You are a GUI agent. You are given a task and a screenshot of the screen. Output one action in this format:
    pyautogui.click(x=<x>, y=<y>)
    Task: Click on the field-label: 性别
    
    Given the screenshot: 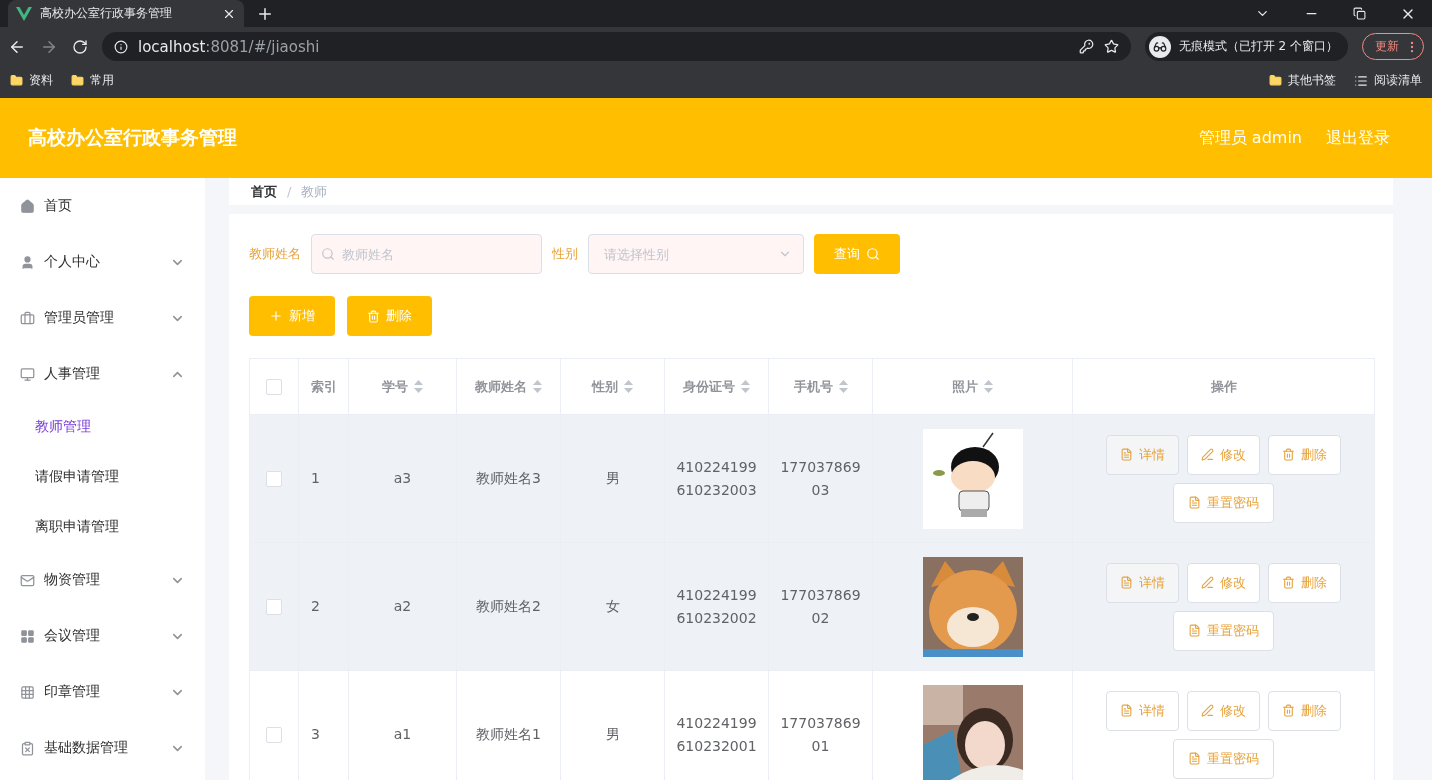 What is the action you would take?
    pyautogui.click(x=565, y=254)
    